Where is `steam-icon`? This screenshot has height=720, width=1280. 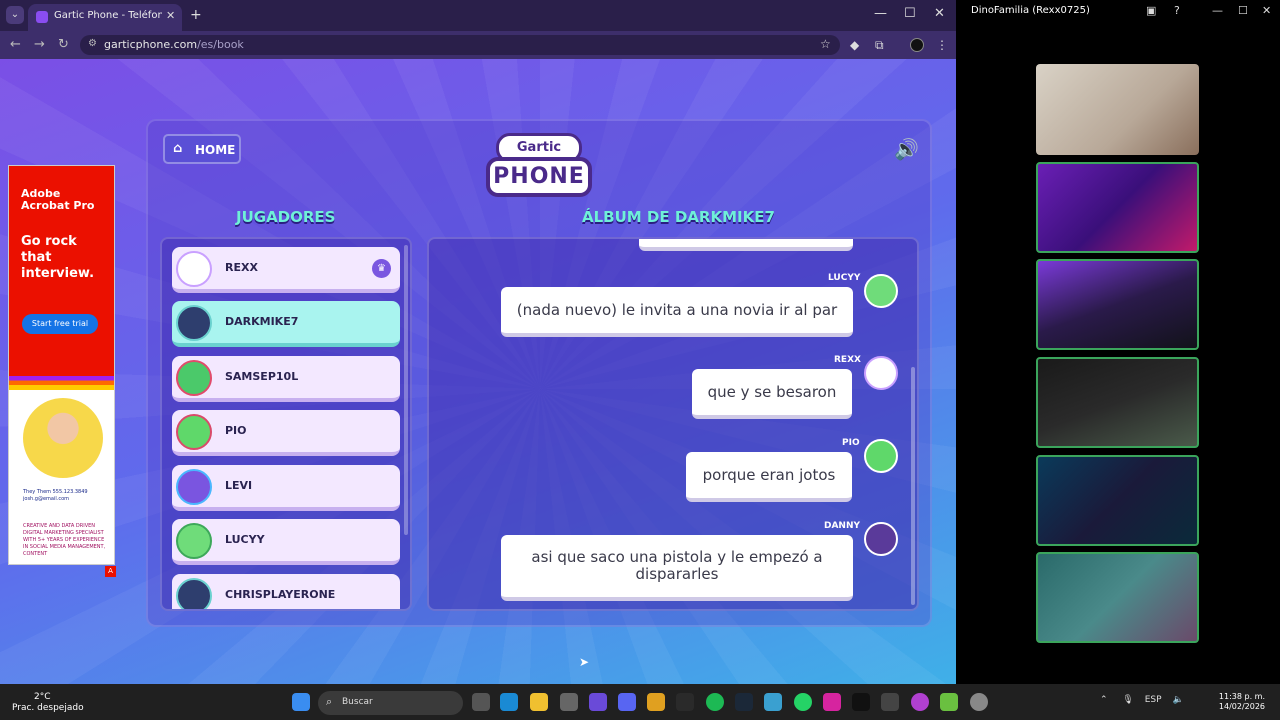 steam-icon is located at coordinates (744, 702).